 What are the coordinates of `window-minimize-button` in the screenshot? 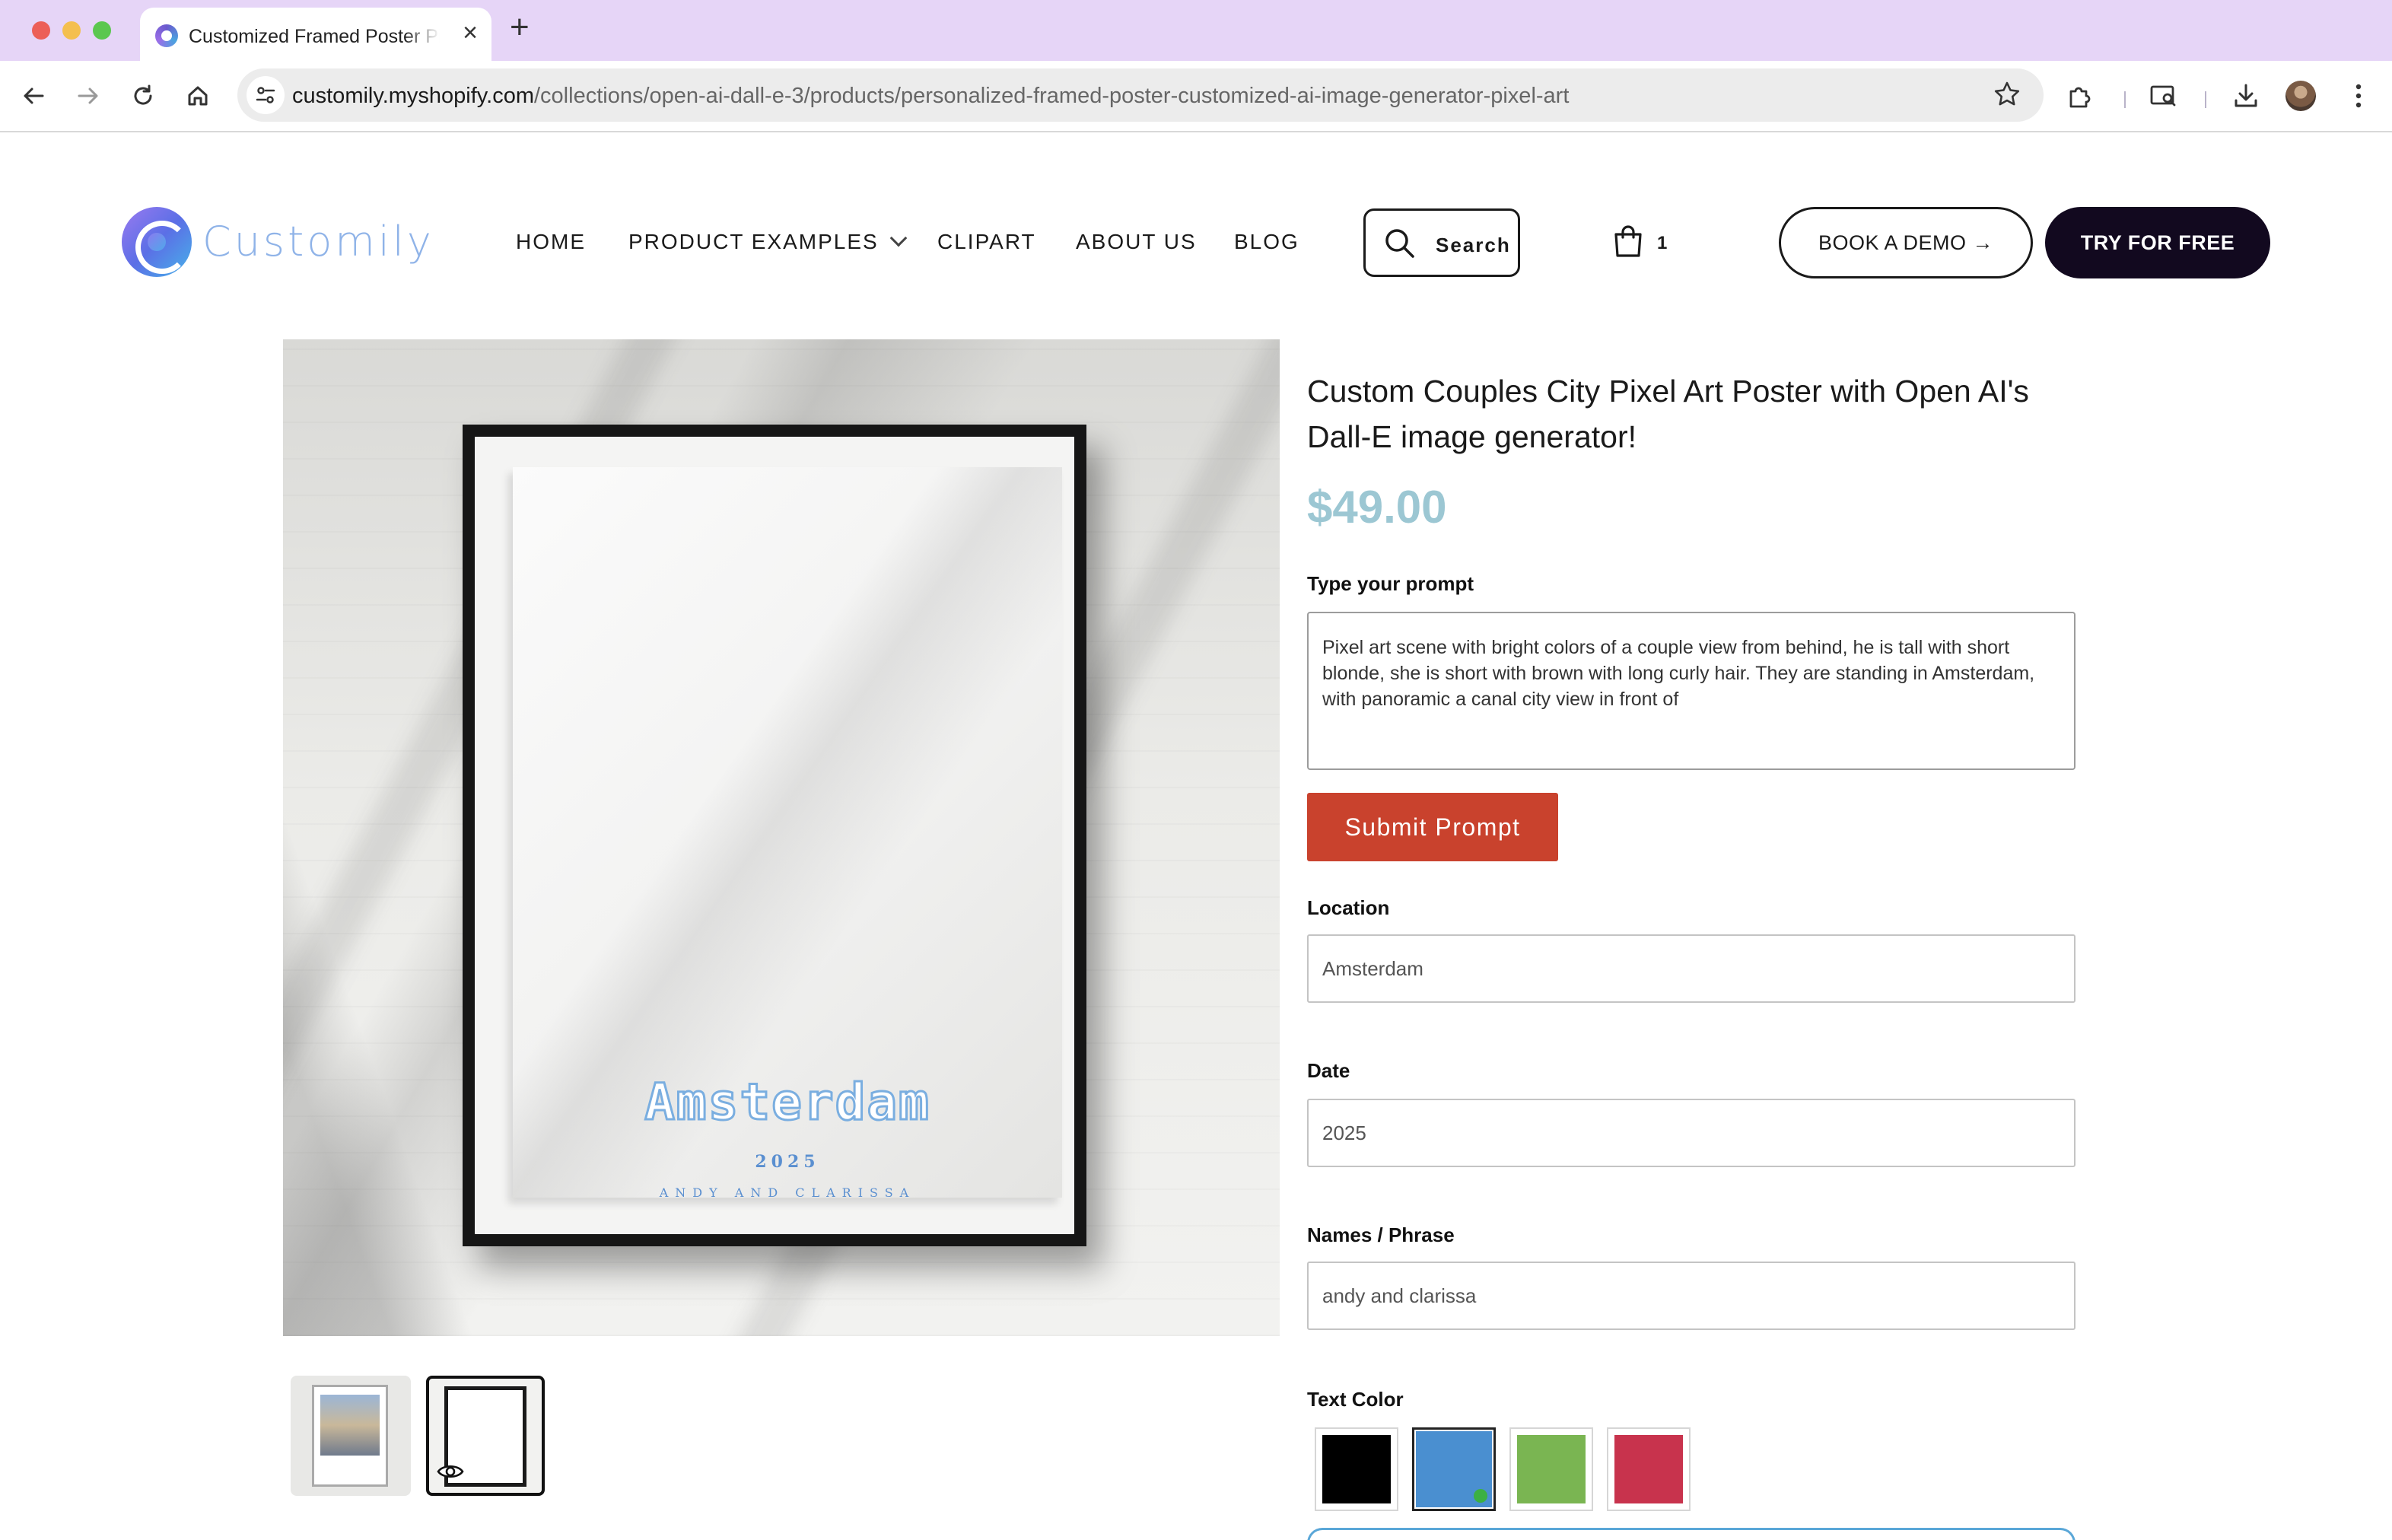 It's located at (71, 31).